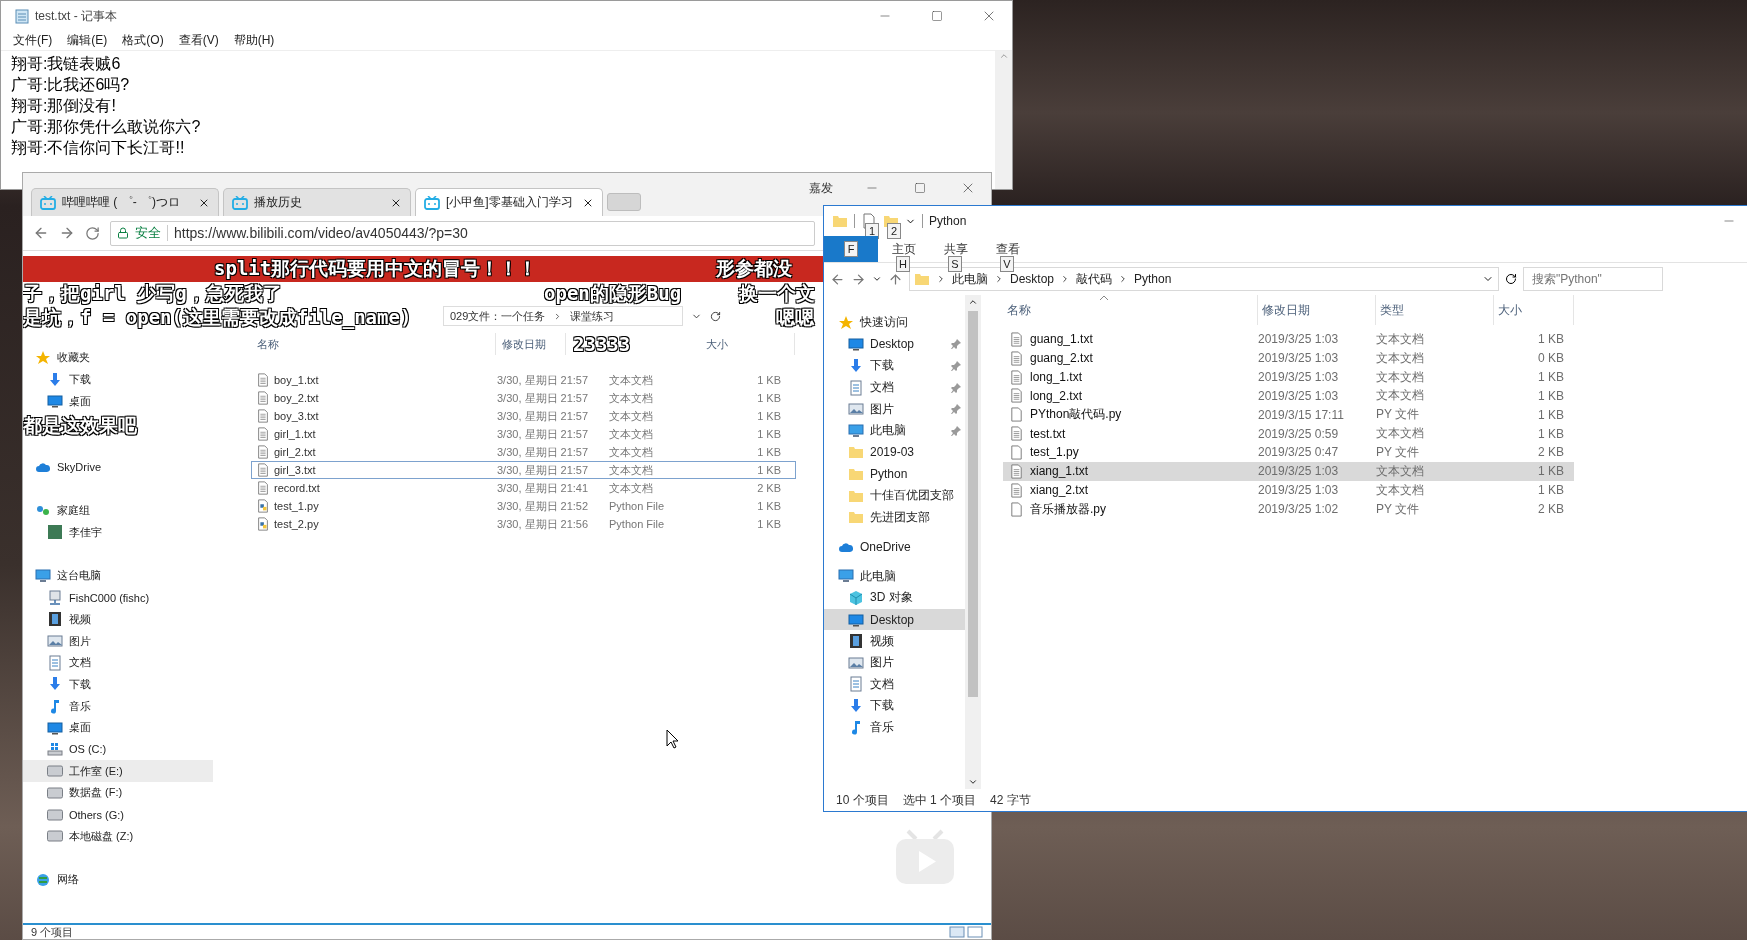 The image size is (1747, 940). I want to click on file-row: boy_3.txt 3/30, 星期日 21:57 文本文档 1 KB, so click(523, 416).